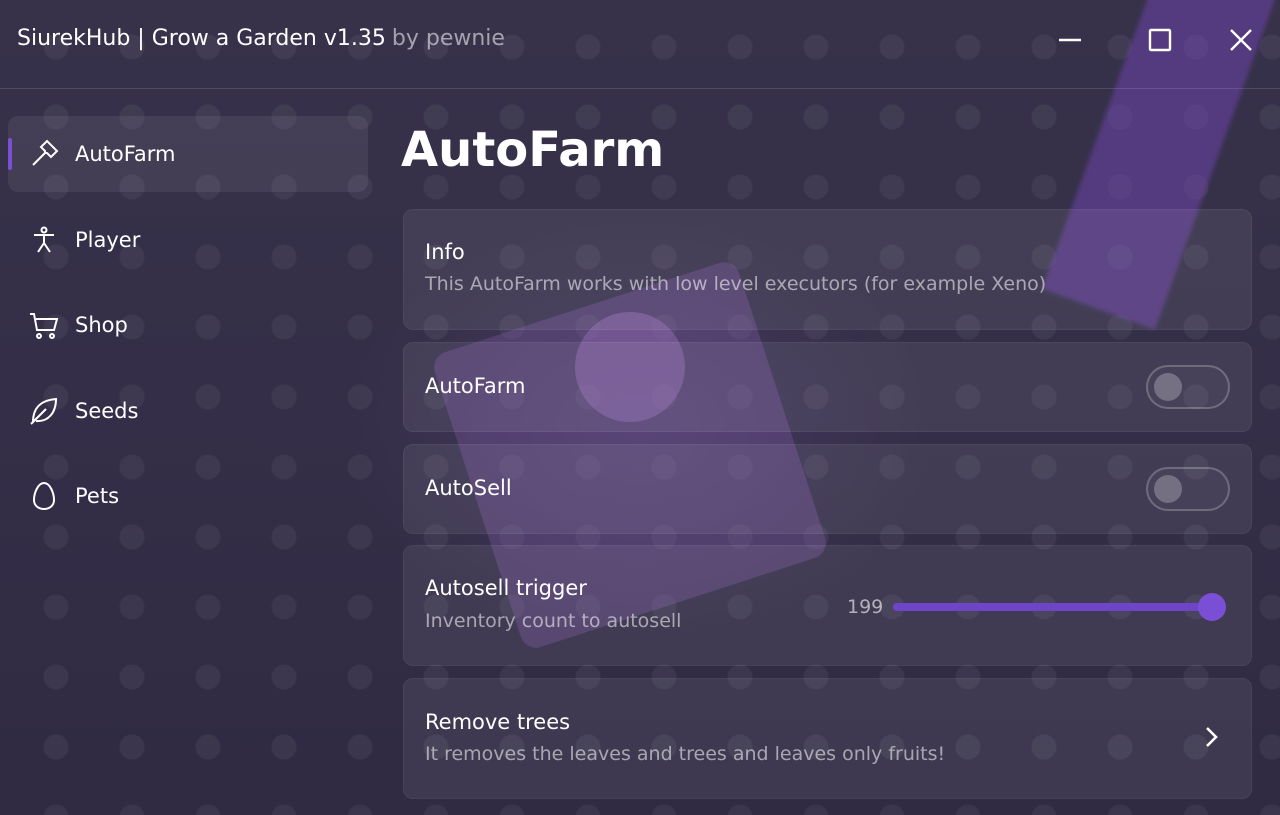 This screenshot has height=815, width=1280. What do you see at coordinates (44, 325) in the screenshot?
I see `cart-icon` at bounding box center [44, 325].